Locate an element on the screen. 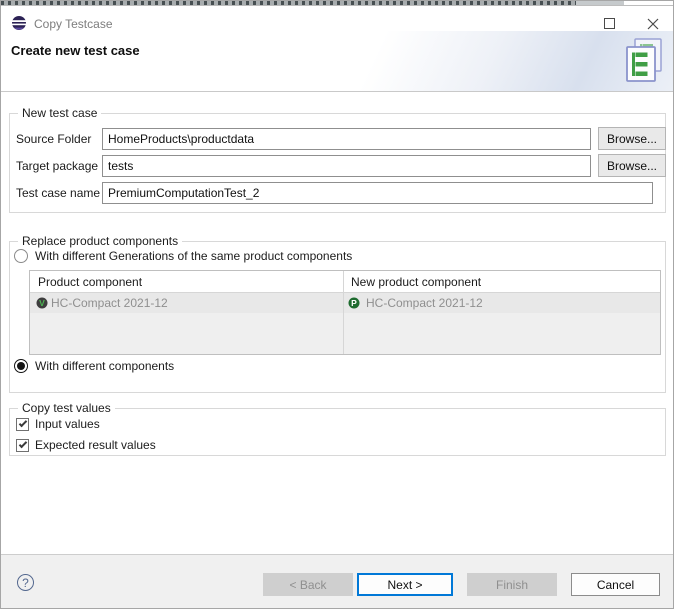 Image resolution: width=674 pixels, height=609 pixels. checkbox-input-values-label: Input values is located at coordinates (67, 424).